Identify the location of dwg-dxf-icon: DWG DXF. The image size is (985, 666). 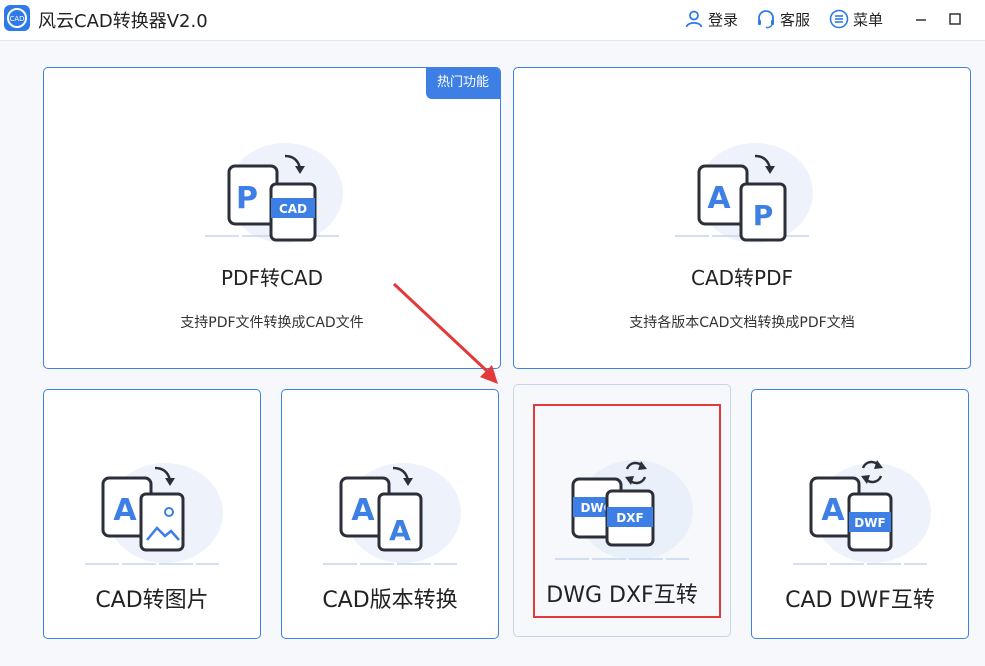
(624, 510).